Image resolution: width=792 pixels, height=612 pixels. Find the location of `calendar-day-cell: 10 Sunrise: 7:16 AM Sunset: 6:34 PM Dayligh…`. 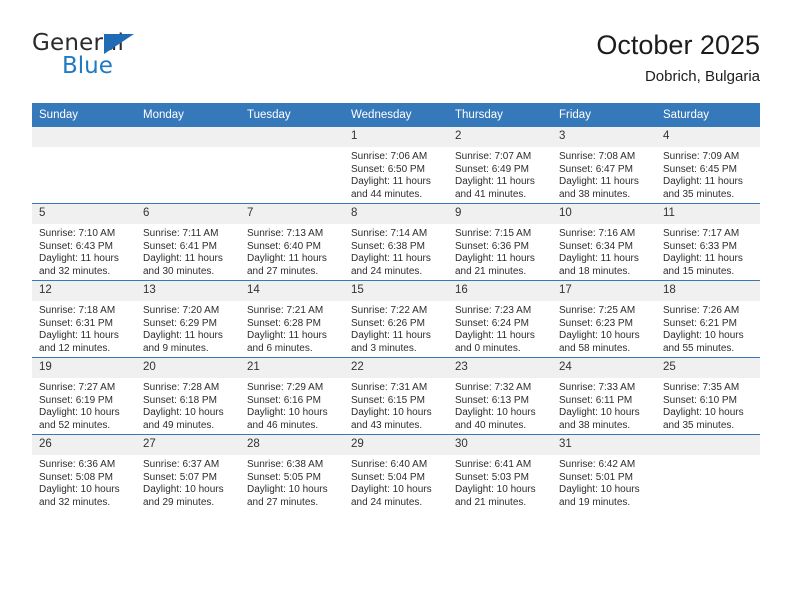

calendar-day-cell: 10 Sunrise: 7:16 AM Sunset: 6:34 PM Dayligh… is located at coordinates (604, 242).